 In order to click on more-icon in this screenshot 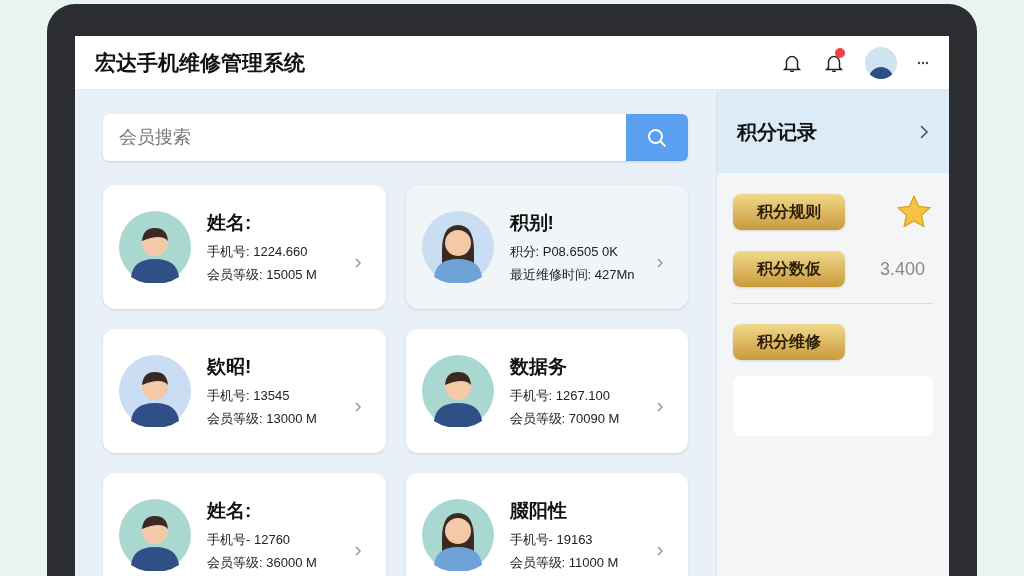, I will do `click(923, 62)`.